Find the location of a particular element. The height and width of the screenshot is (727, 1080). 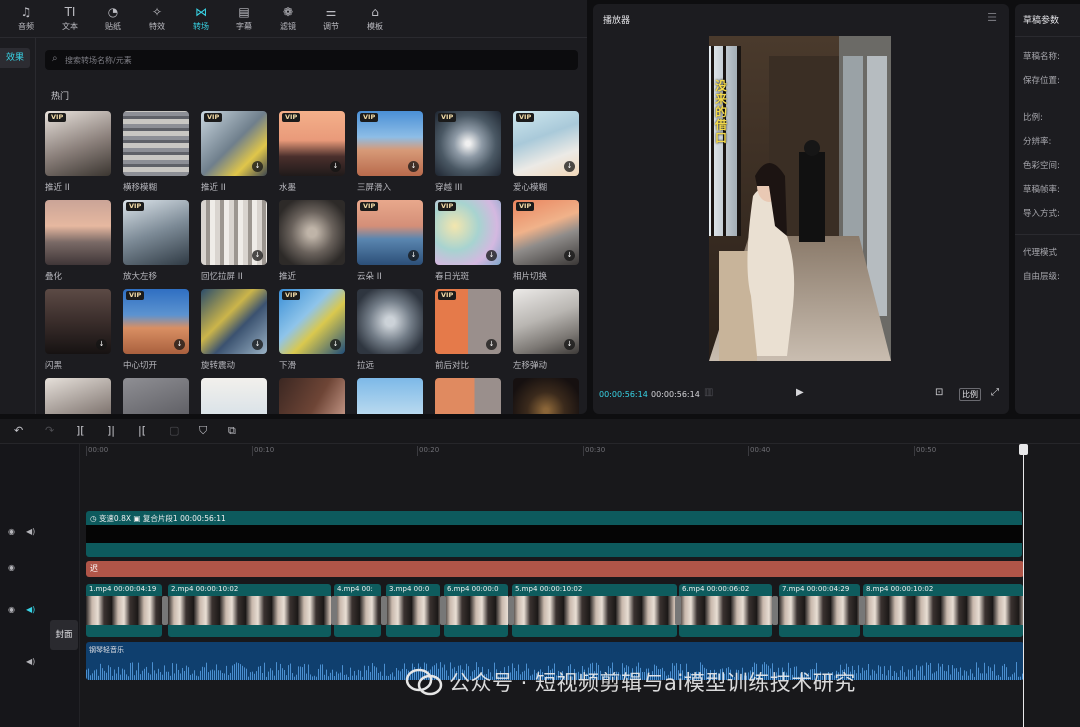

split-icon: ][ is located at coordinates (80, 430).